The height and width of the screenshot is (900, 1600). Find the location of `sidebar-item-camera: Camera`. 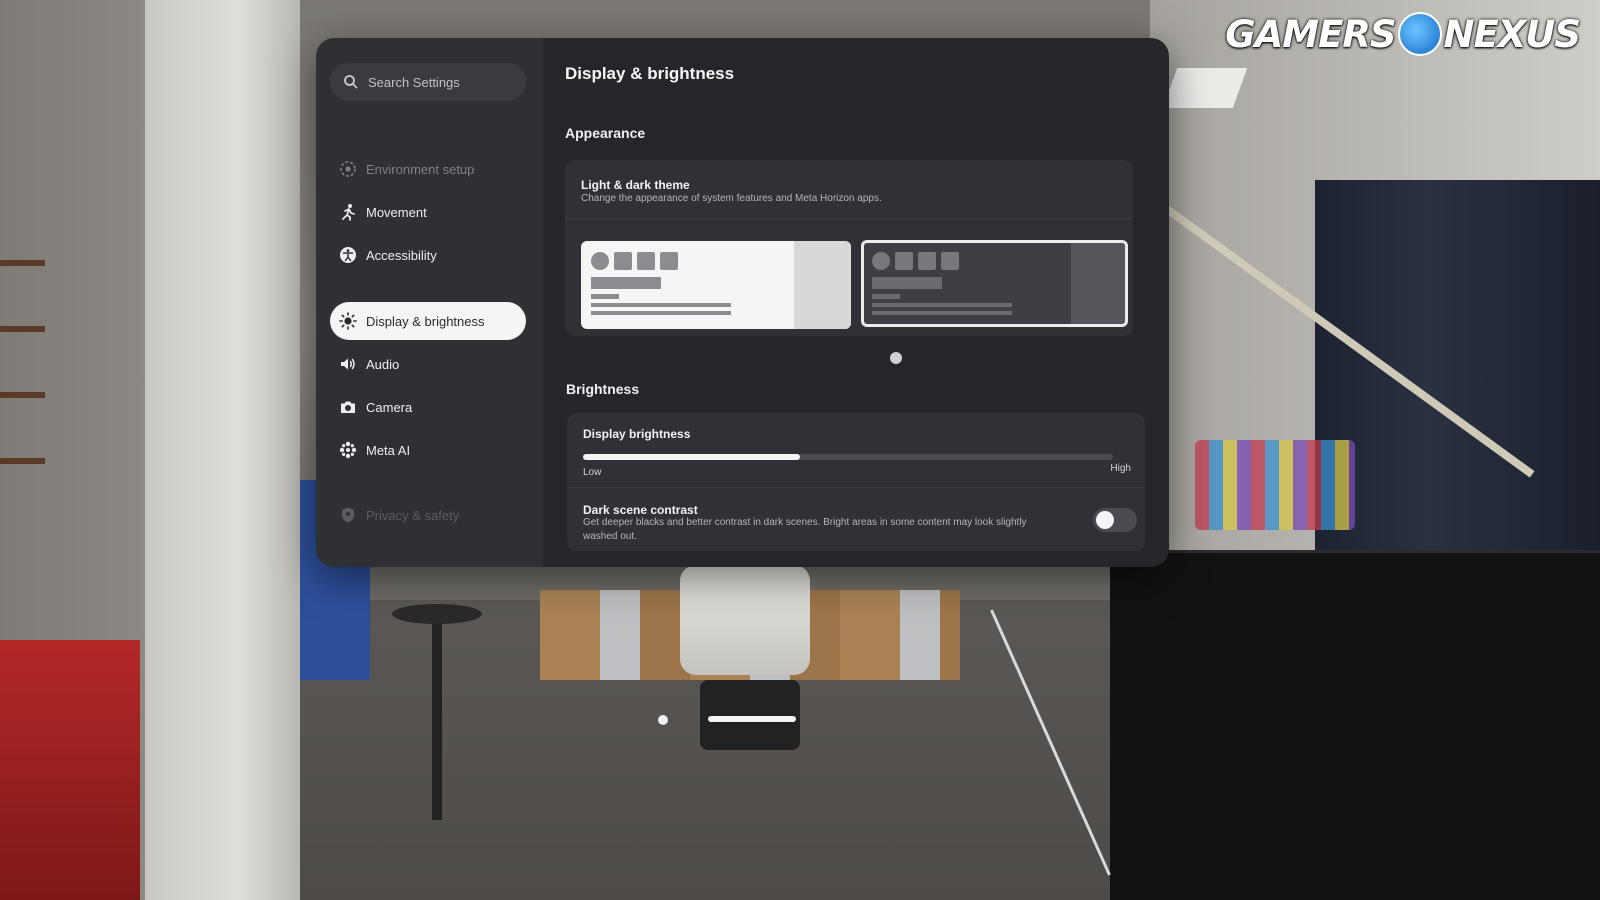

sidebar-item-camera: Camera is located at coordinates (428, 407).